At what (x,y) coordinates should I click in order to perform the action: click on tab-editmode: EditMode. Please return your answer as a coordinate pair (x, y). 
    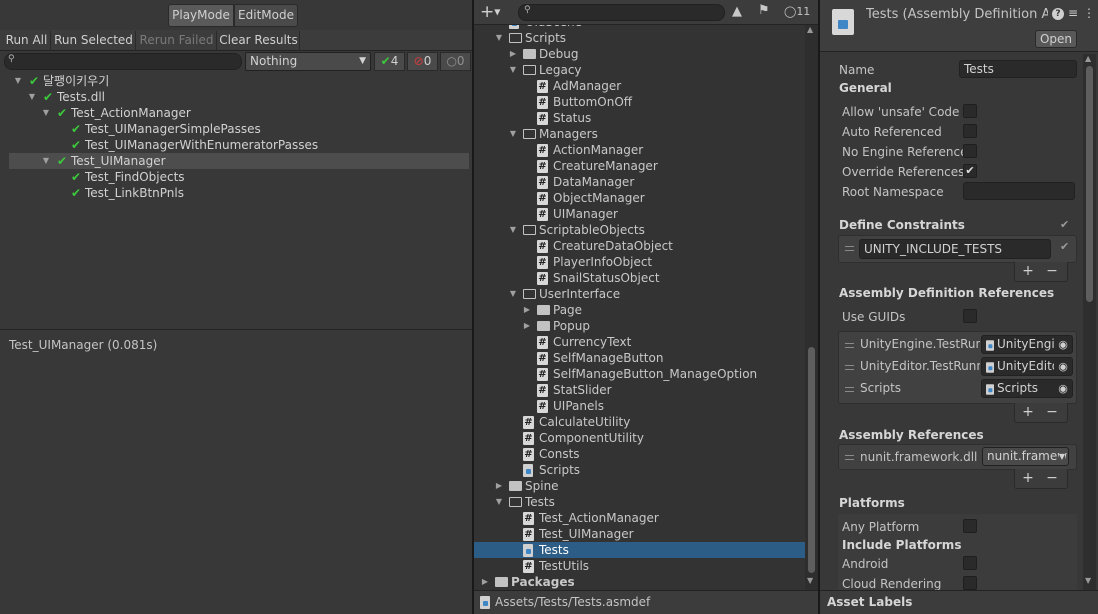
    Looking at the image, I should click on (266, 15).